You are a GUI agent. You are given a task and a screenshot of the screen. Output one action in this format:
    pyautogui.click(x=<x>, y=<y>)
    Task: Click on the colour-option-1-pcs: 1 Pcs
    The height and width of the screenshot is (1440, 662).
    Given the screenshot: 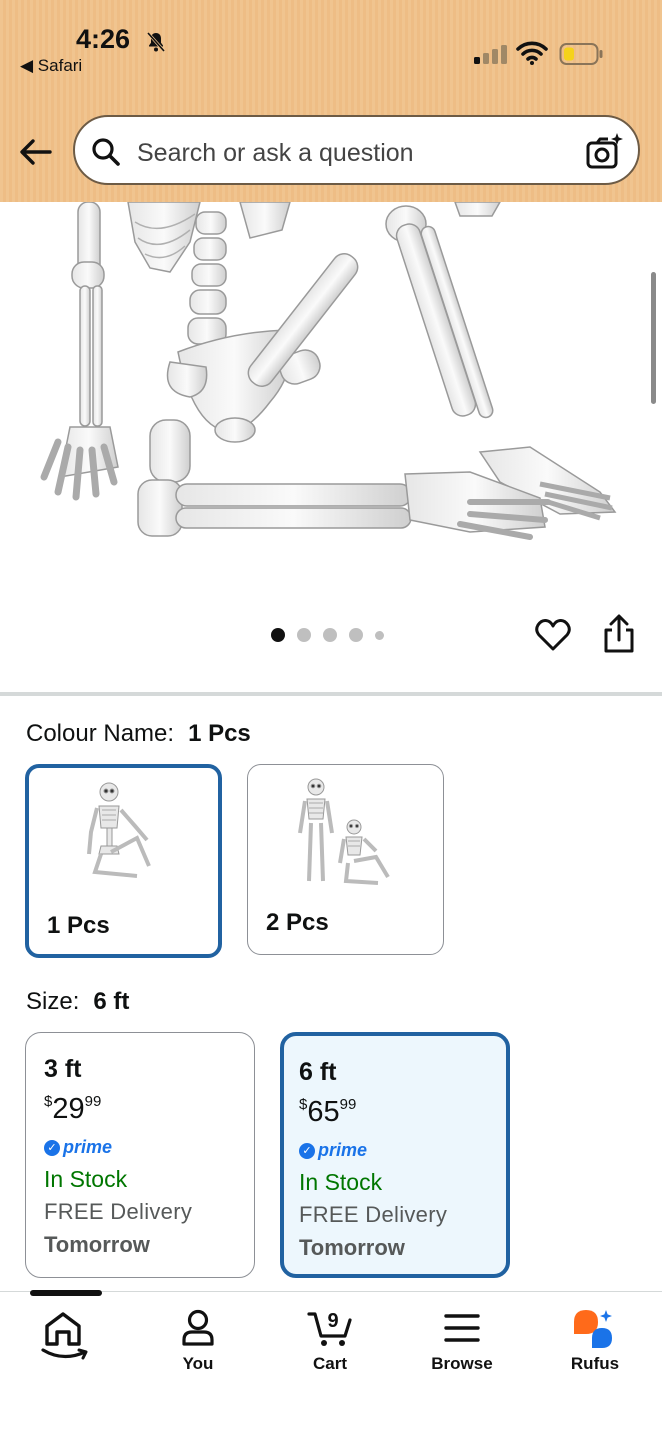 What is the action you would take?
    pyautogui.click(x=123, y=861)
    